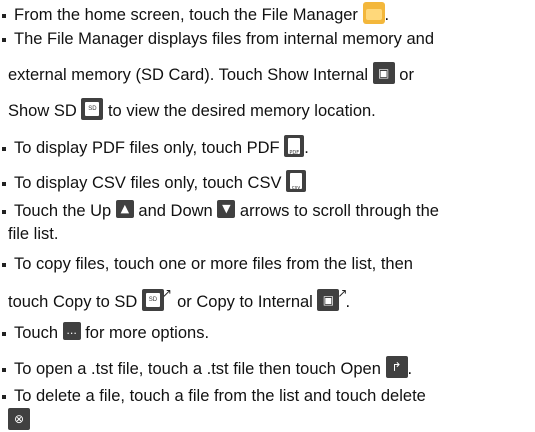 This screenshot has width=535, height=432. Describe the element at coordinates (267, 332) in the screenshot. I see `instruction-more-options: Touch ... for more options.` at that location.